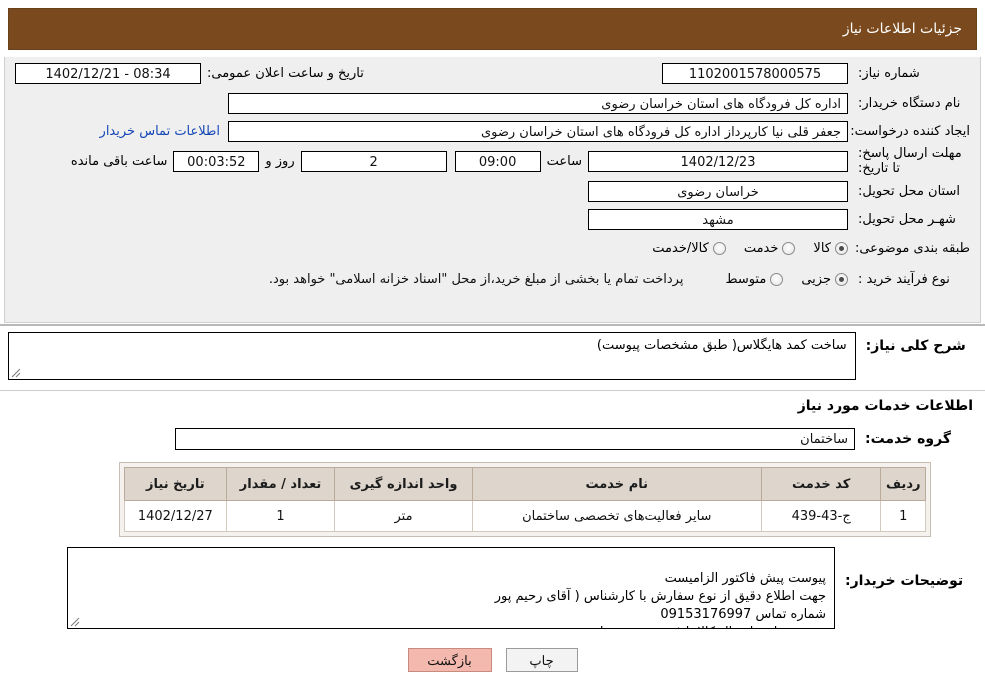  What do you see at coordinates (515, 439) in the screenshot?
I see `service-group-value: ساختمان` at bounding box center [515, 439].